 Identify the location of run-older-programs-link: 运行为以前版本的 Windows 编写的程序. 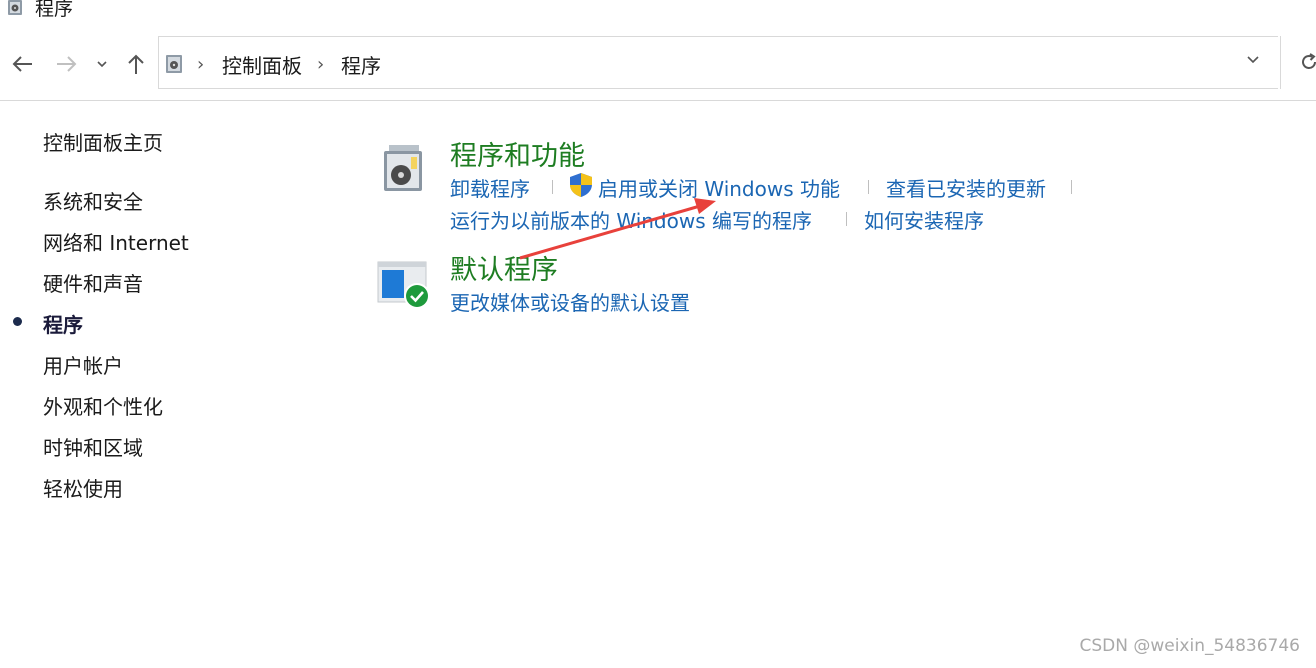
(631, 219).